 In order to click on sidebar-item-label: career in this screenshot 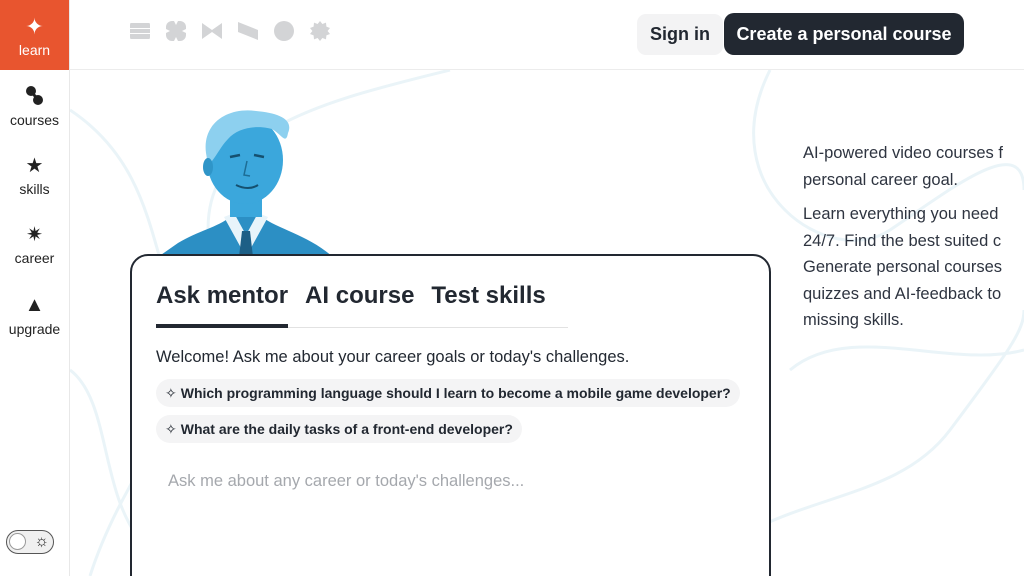, I will do `click(34, 258)`.